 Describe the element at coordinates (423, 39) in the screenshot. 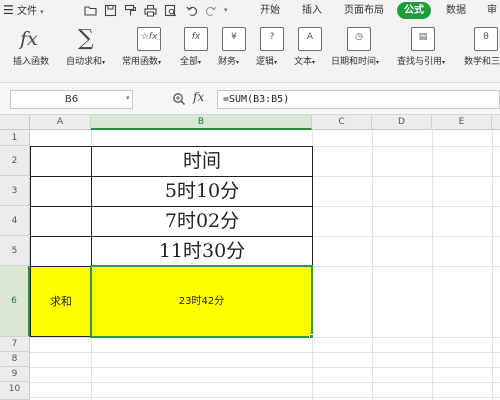

I see `lookup-book-icon: ▤` at that location.